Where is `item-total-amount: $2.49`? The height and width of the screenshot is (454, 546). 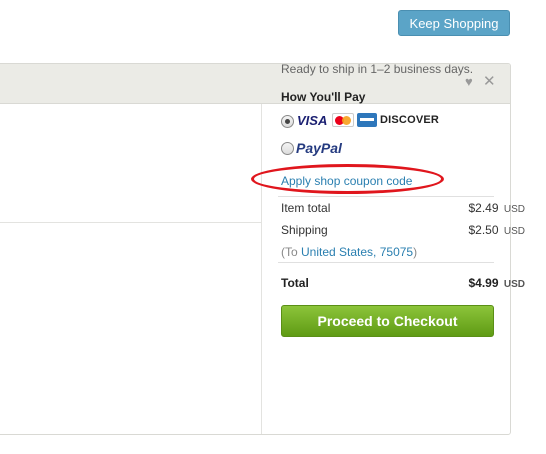 item-total-amount: $2.49 is located at coordinates (483, 208).